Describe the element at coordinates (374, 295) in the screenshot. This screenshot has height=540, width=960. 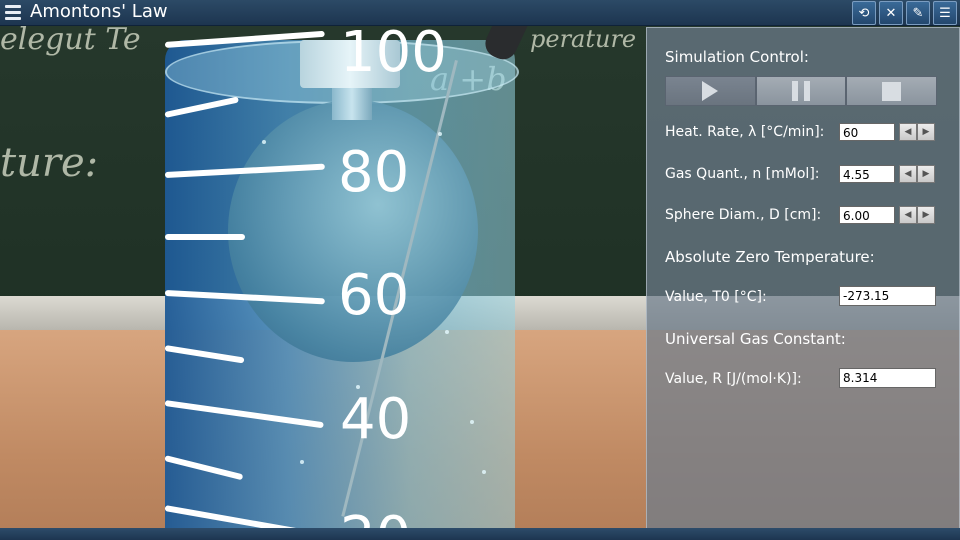
I see `scale-label-60: 60` at that location.